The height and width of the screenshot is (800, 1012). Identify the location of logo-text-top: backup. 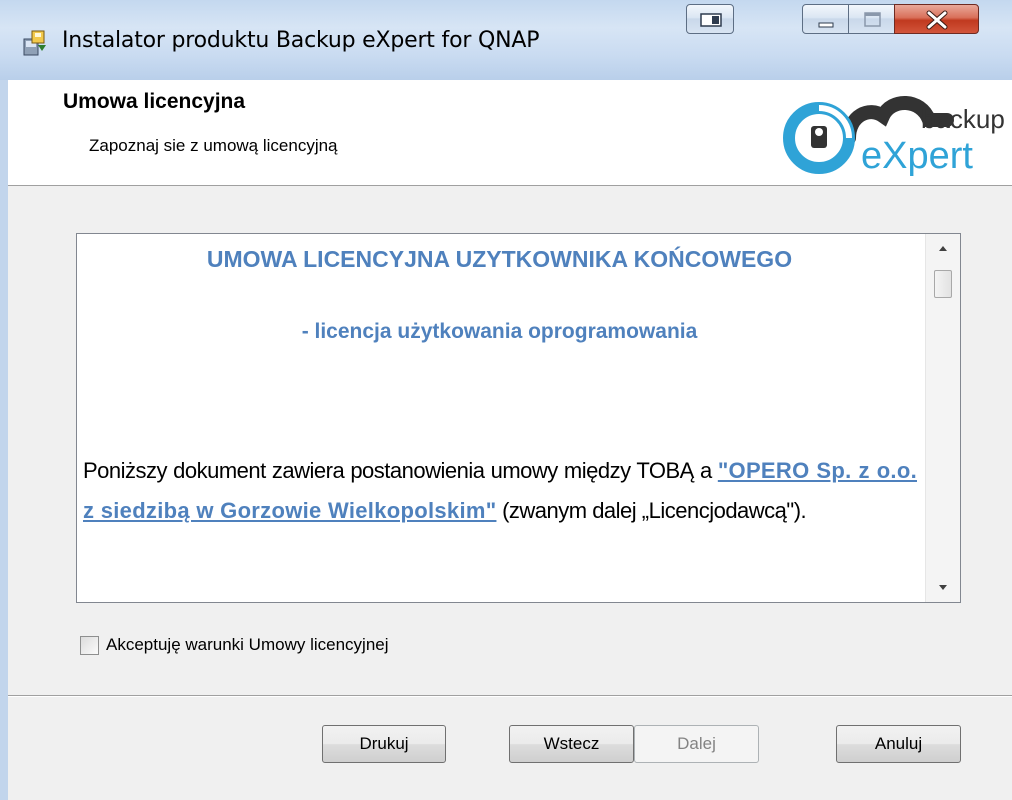
(963, 119).